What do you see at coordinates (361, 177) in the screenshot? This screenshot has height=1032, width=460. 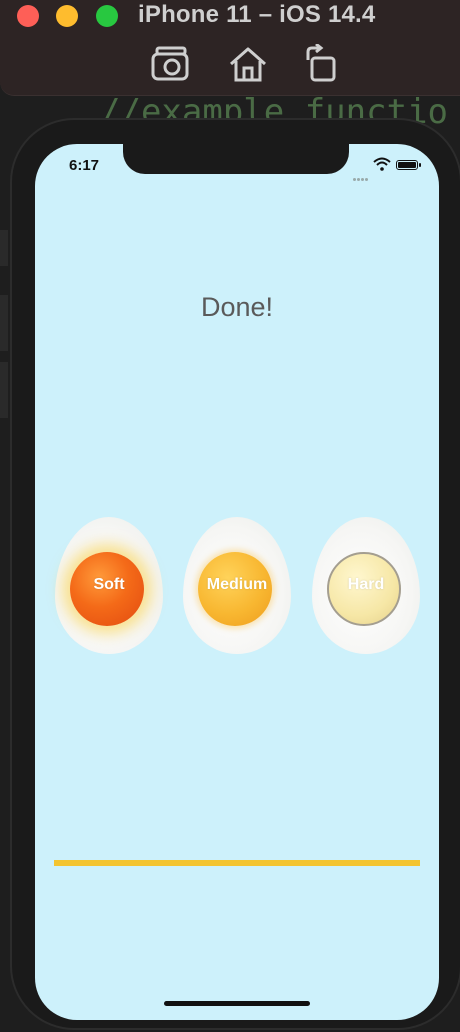 I see `cellular-signal-icon` at bounding box center [361, 177].